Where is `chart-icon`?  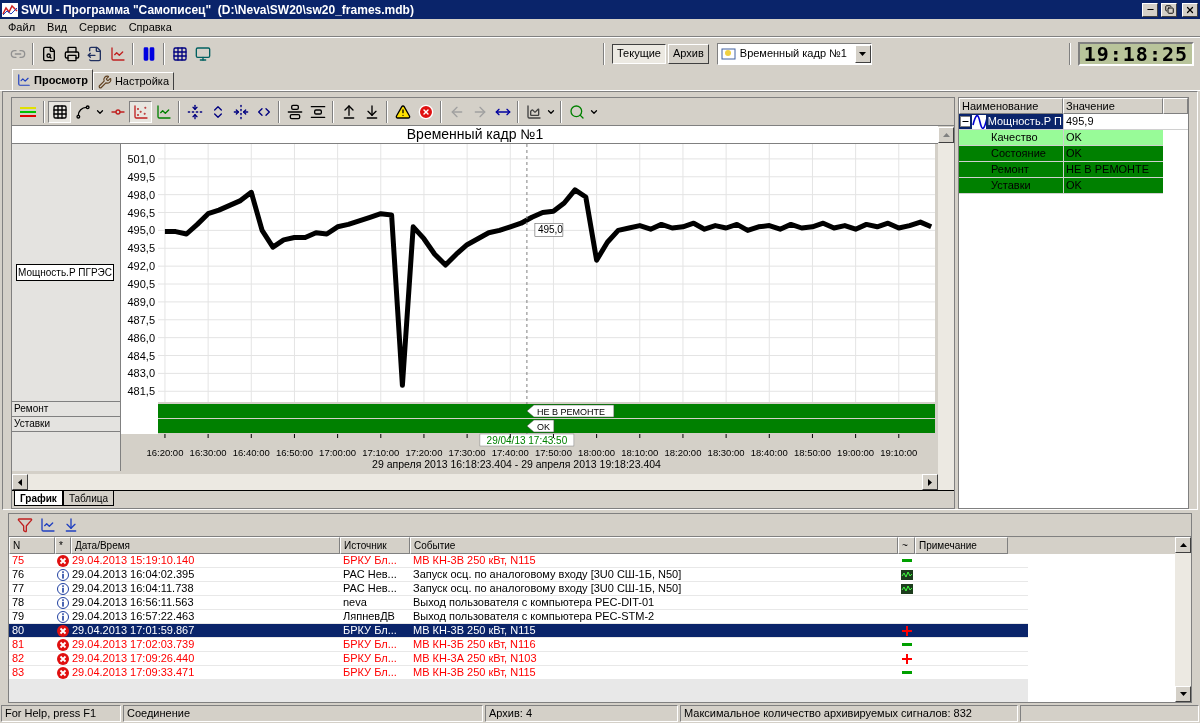 chart-icon is located at coordinates (24, 80).